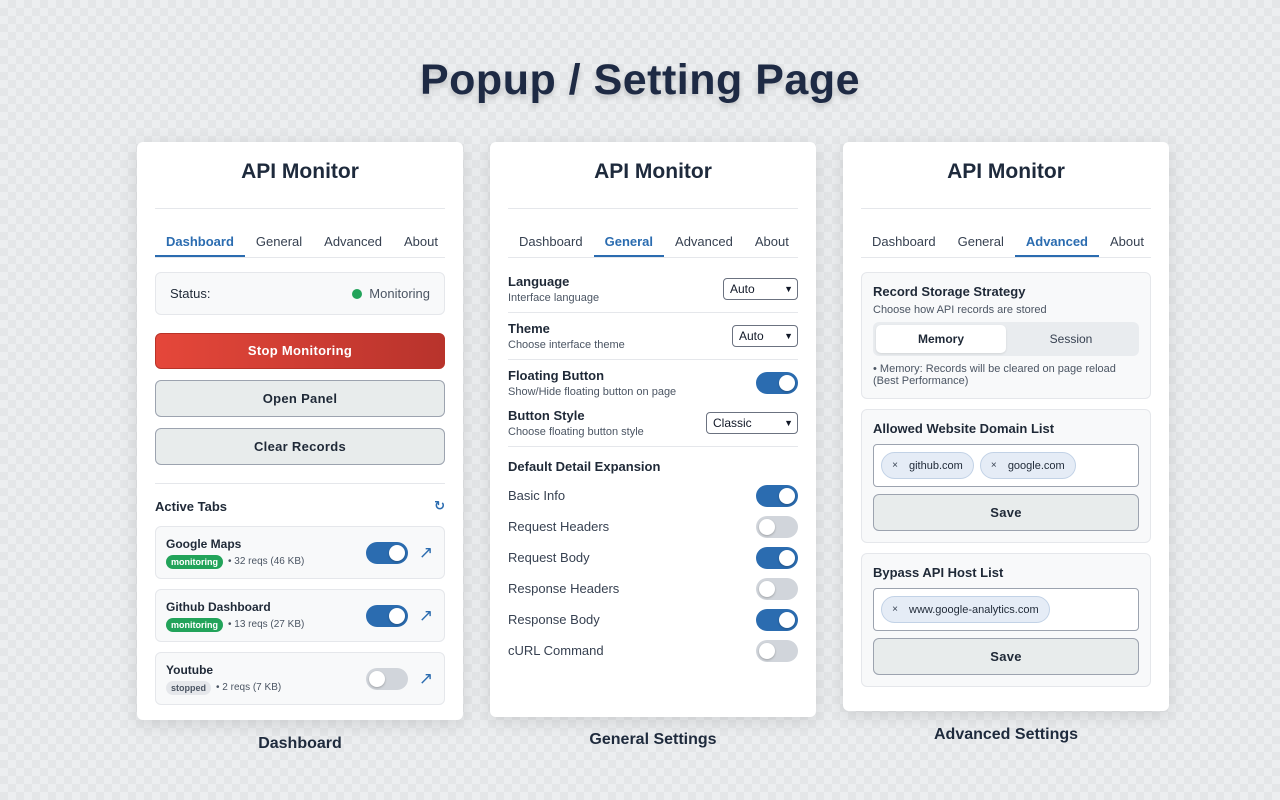 Image resolution: width=1280 pixels, height=800 pixels. Describe the element at coordinates (190, 669) in the screenshot. I see `tab-item-name: Youtube` at that location.